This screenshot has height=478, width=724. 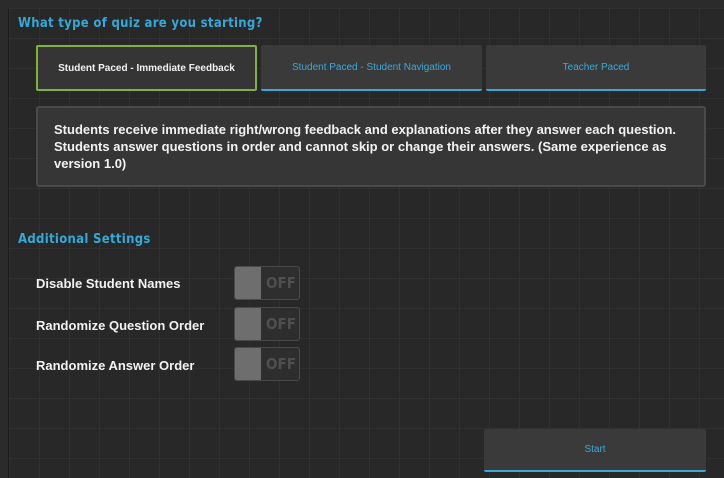 I want to click on tab-label: Student Paced - Immediate Feedback, so click(x=146, y=68).